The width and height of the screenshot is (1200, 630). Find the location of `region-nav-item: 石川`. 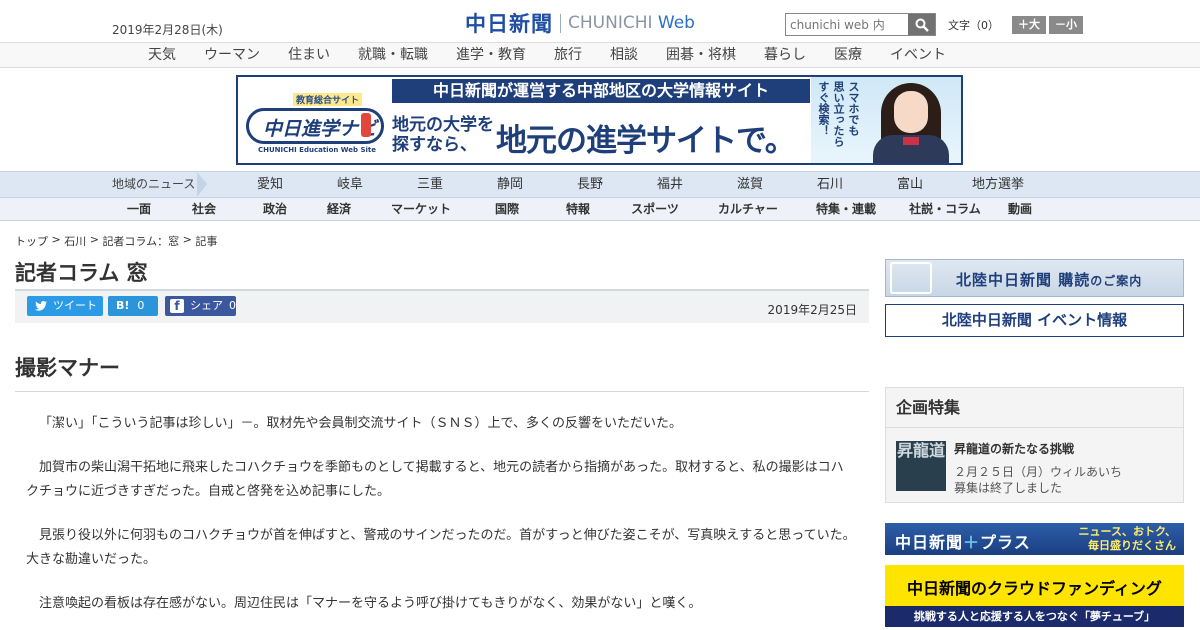

region-nav-item: 石川 is located at coordinates (830, 184).